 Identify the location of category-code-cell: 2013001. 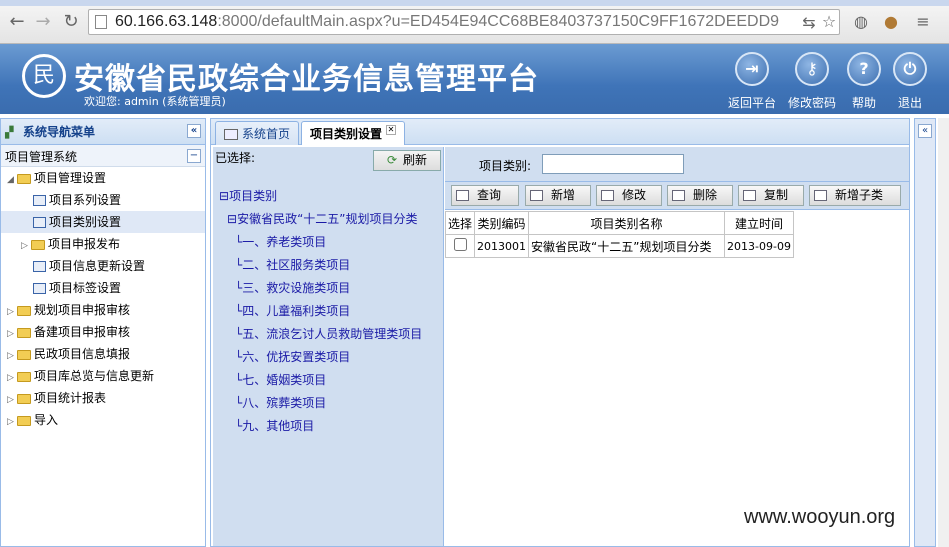
(502, 246).